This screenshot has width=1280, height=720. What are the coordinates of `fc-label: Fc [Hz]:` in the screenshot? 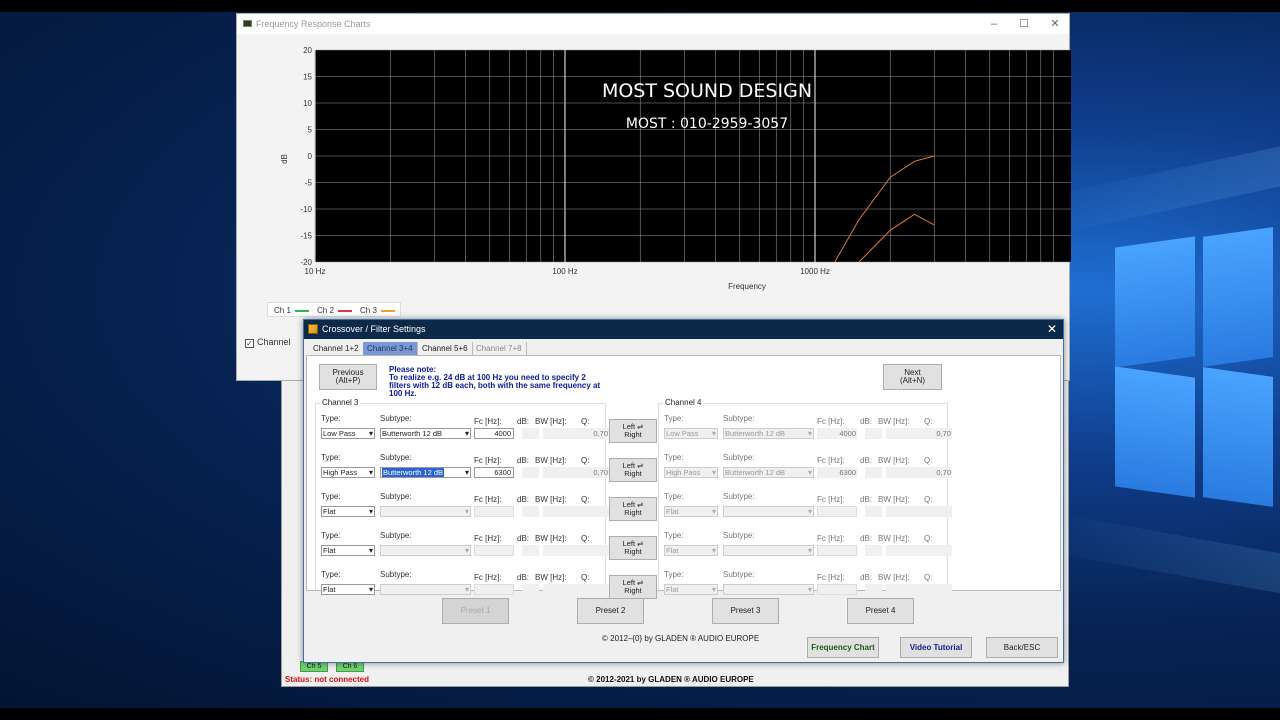 It's located at (488, 460).